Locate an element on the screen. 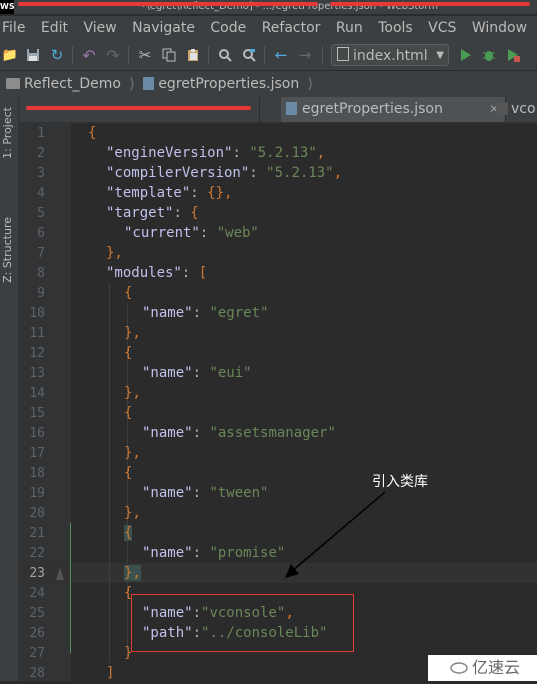  line-number: 1 is located at coordinates (41, 133).